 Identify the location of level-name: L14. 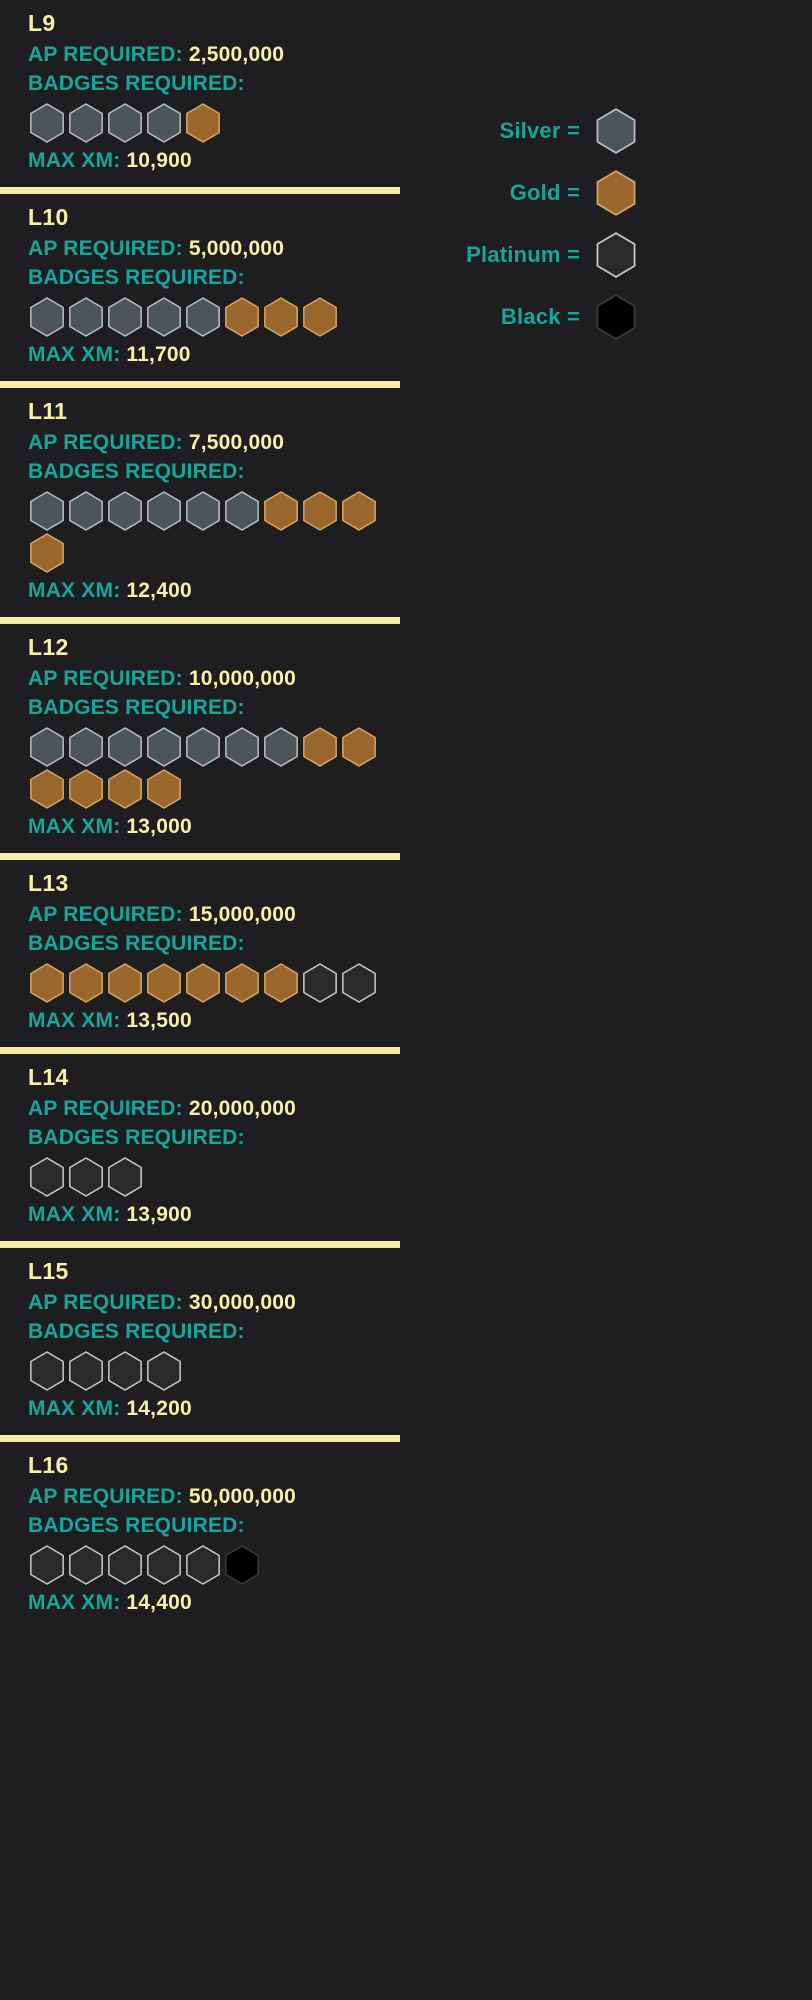
(48, 1077).